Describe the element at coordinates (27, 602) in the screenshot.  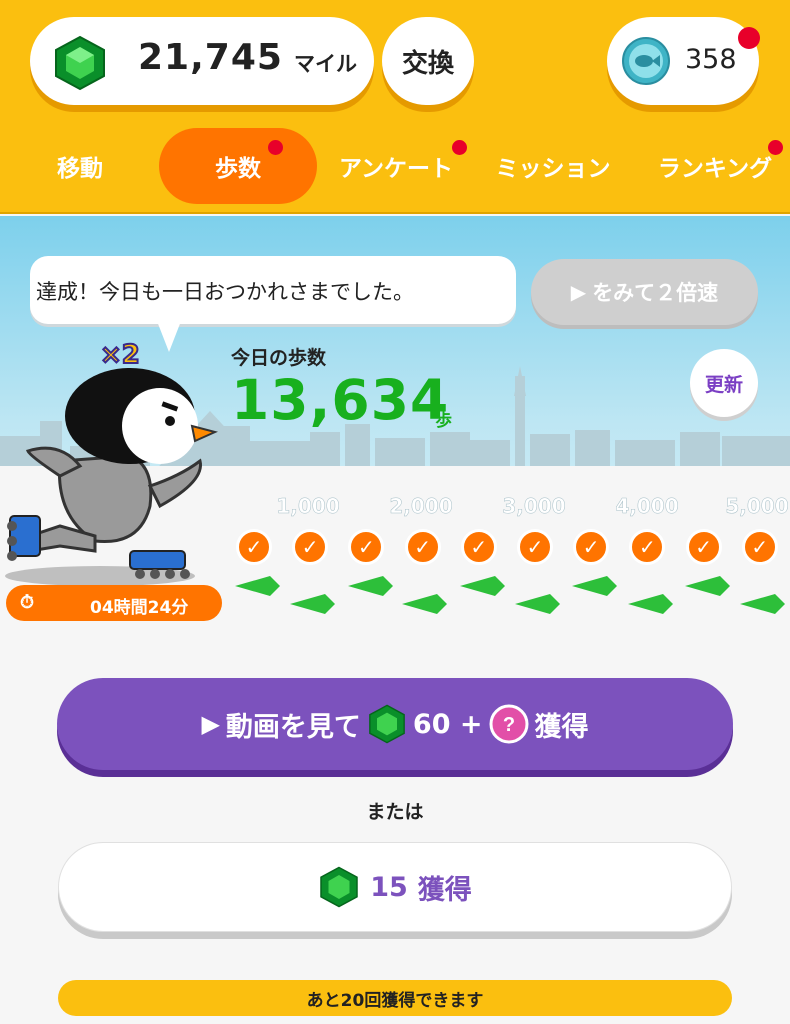
I see `stopwatch-icon: ⏱` at that location.